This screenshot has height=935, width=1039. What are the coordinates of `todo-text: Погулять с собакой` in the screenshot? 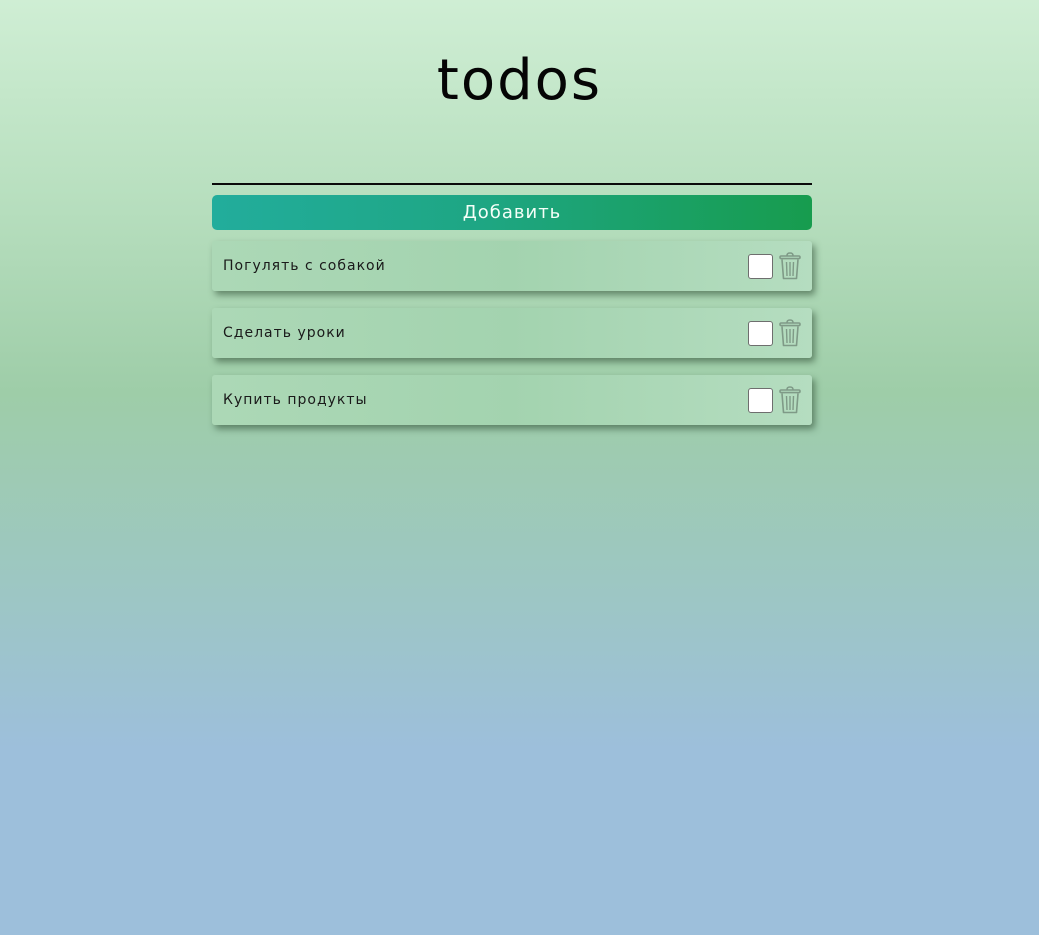 It's located at (304, 266).